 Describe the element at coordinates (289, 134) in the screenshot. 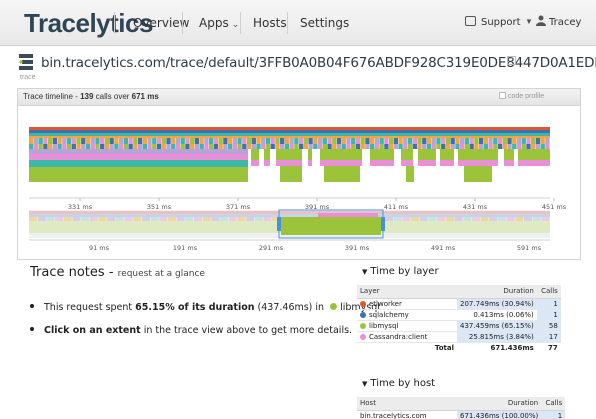

I see `teal-extent` at that location.